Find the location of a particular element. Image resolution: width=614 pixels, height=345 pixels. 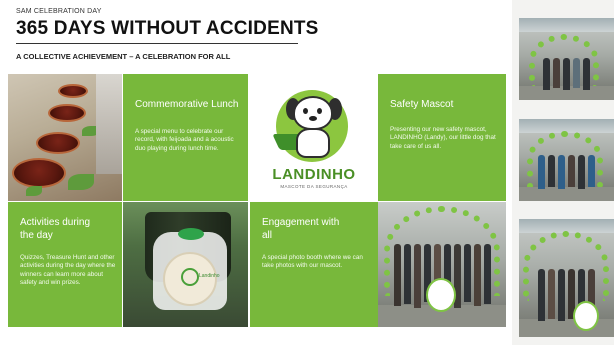

mascot-title: Safety Mascot is located at coordinates (422, 104).